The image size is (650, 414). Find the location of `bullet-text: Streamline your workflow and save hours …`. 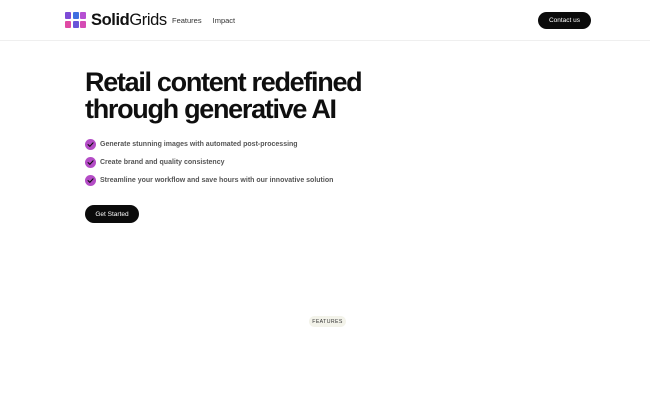

bullet-text: Streamline your workflow and save hours … is located at coordinates (217, 180).